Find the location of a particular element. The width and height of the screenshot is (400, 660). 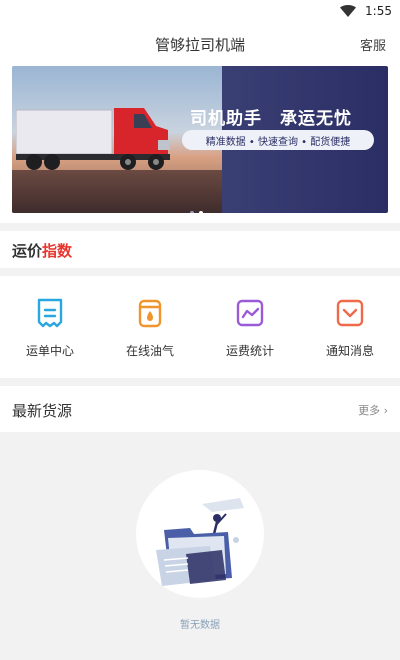

menu-item-freight-stats: 运费统计 is located at coordinates (250, 333).